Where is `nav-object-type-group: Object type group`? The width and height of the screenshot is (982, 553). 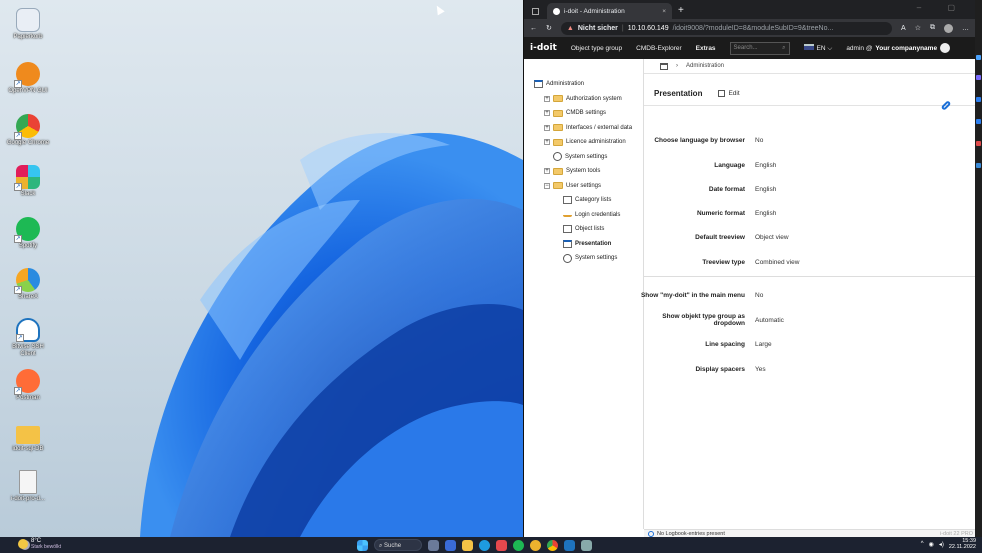
nav-object-type-group: Object type group is located at coordinates (596, 48).